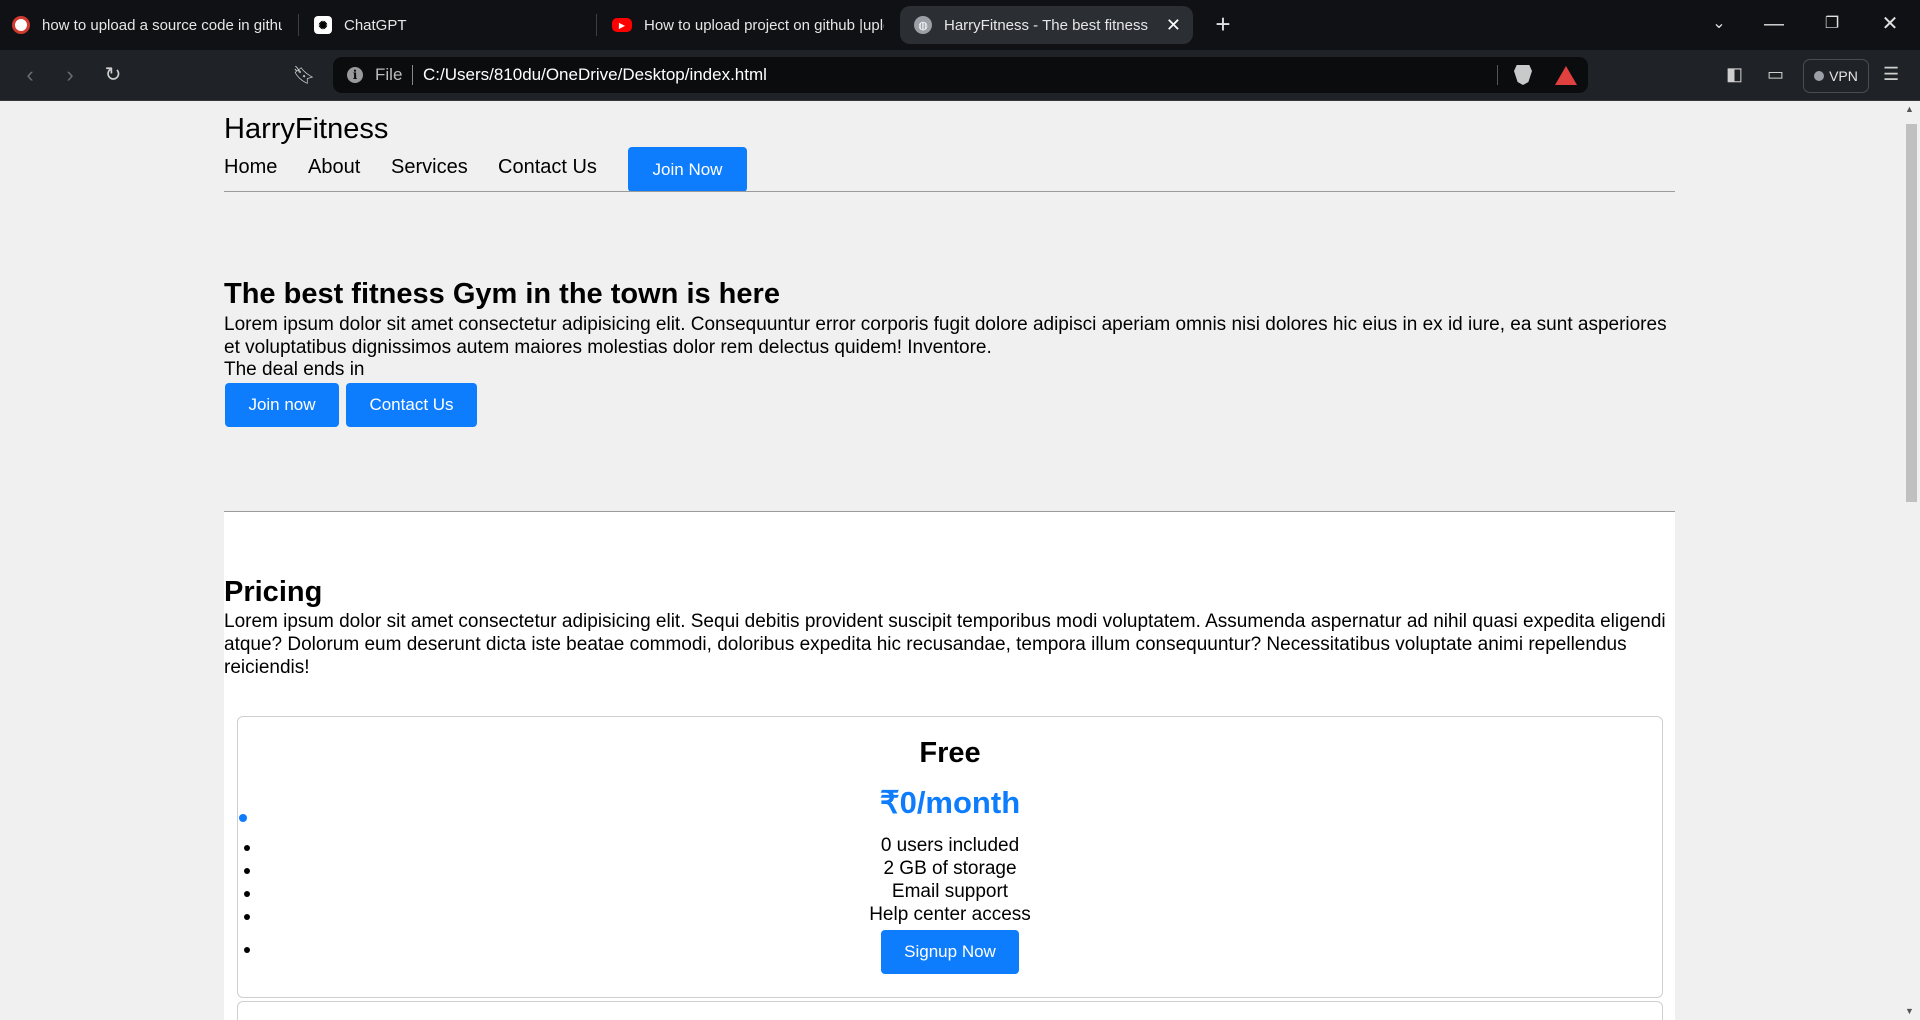 This screenshot has height=1020, width=1920. I want to click on tab-github-upload: how to upload a source code in github, so click(147, 25).